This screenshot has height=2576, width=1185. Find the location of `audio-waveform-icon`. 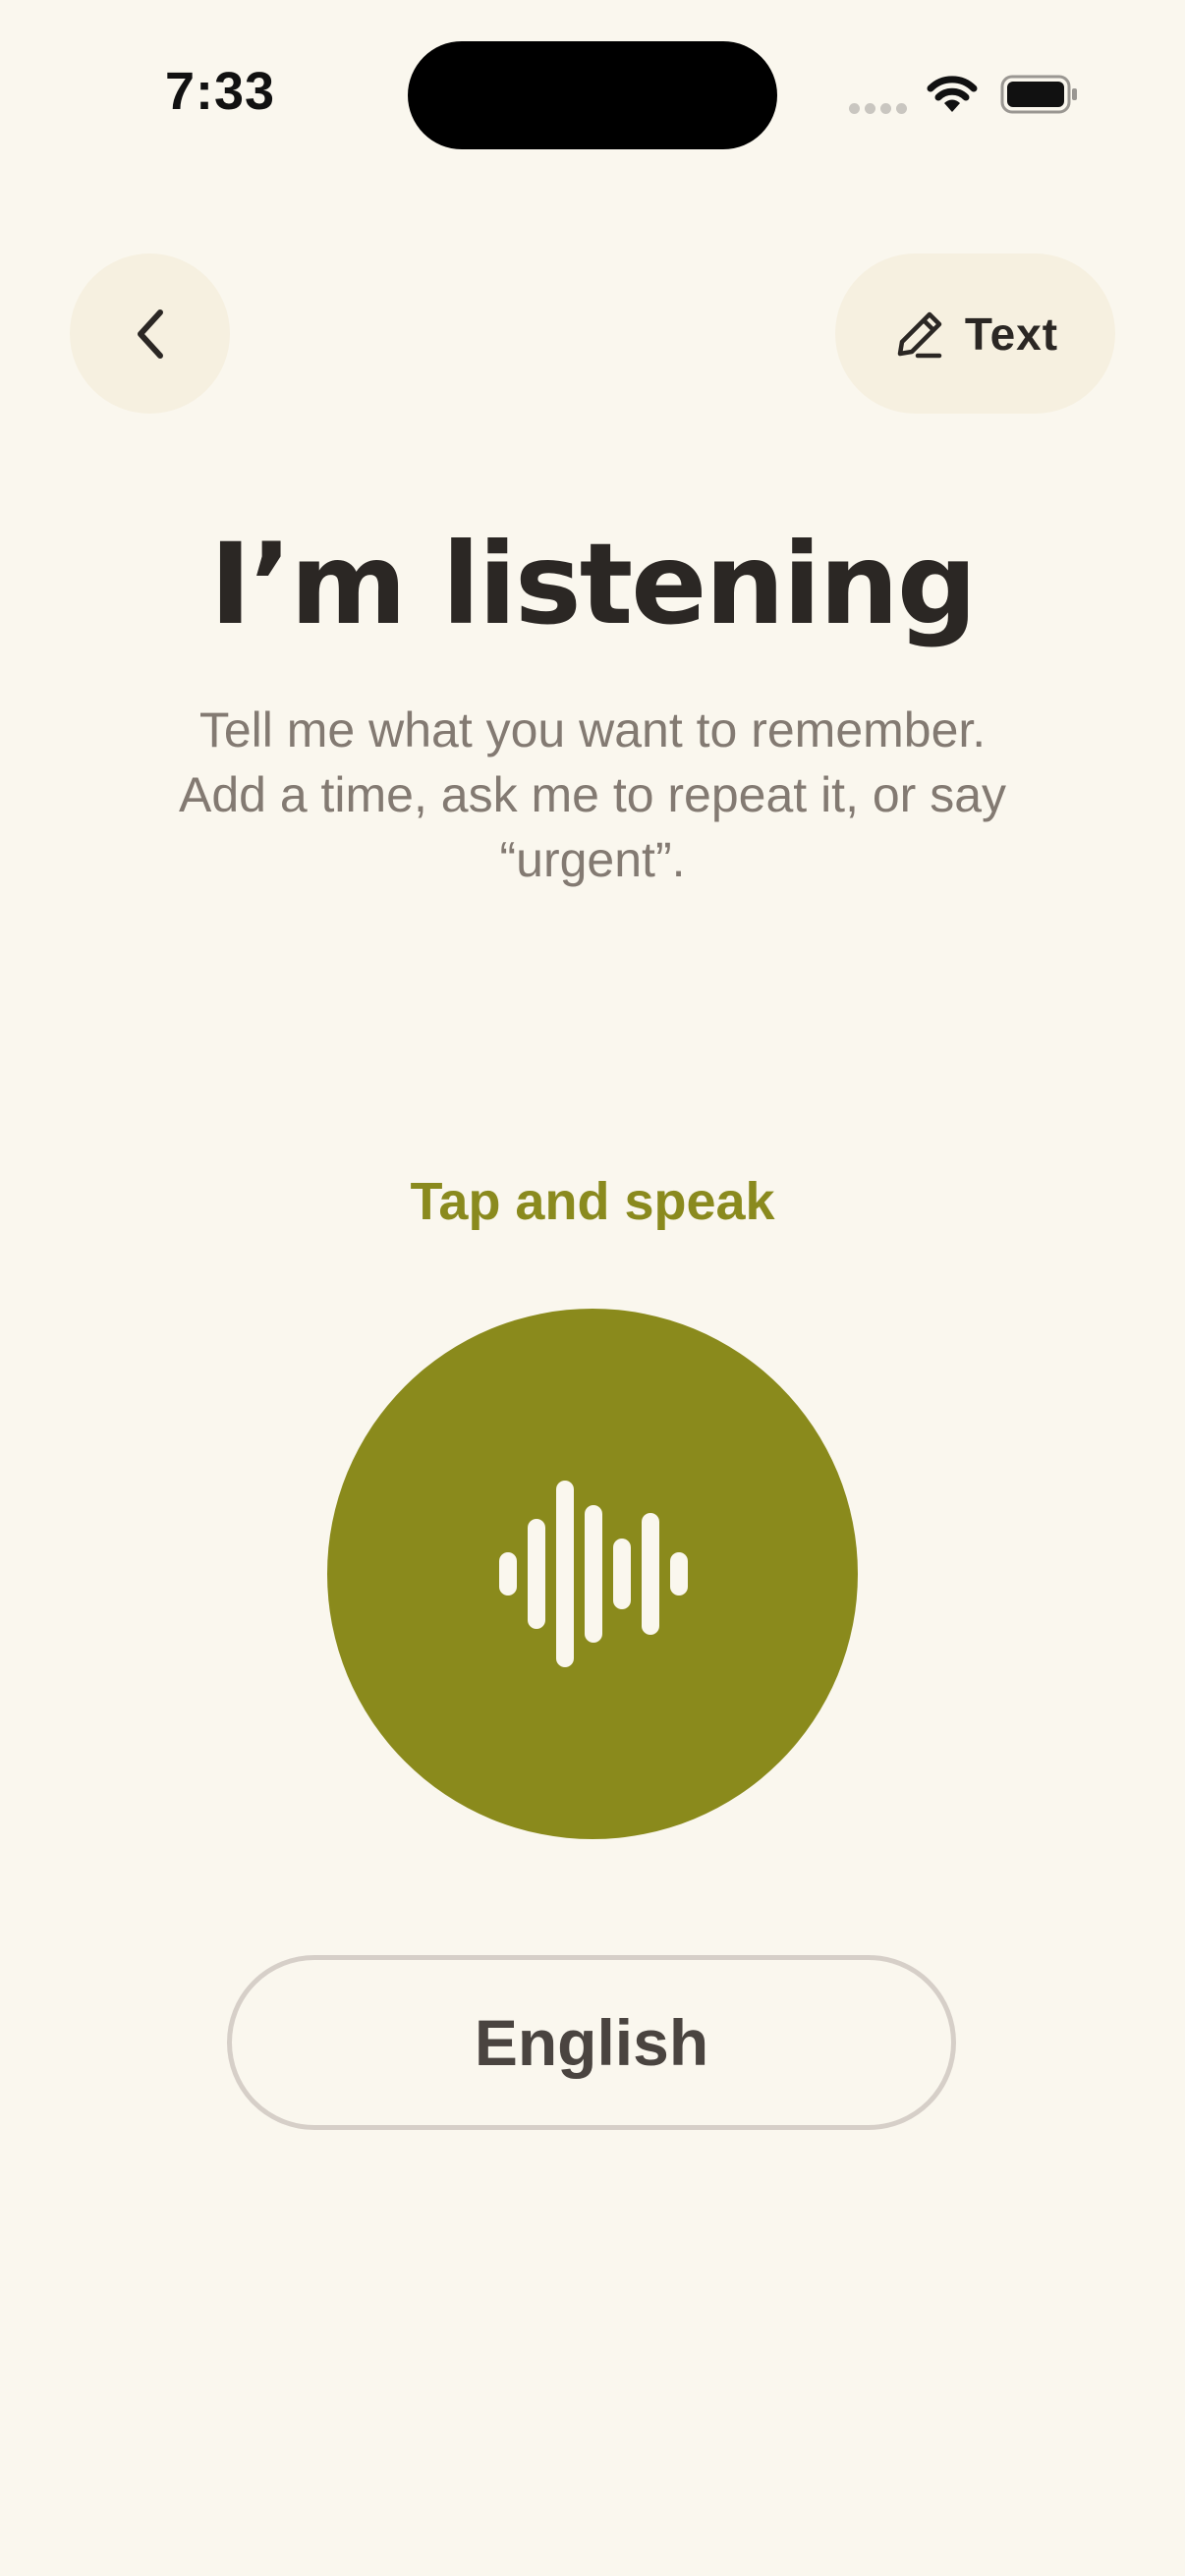

audio-waveform-icon is located at coordinates (594, 1574).